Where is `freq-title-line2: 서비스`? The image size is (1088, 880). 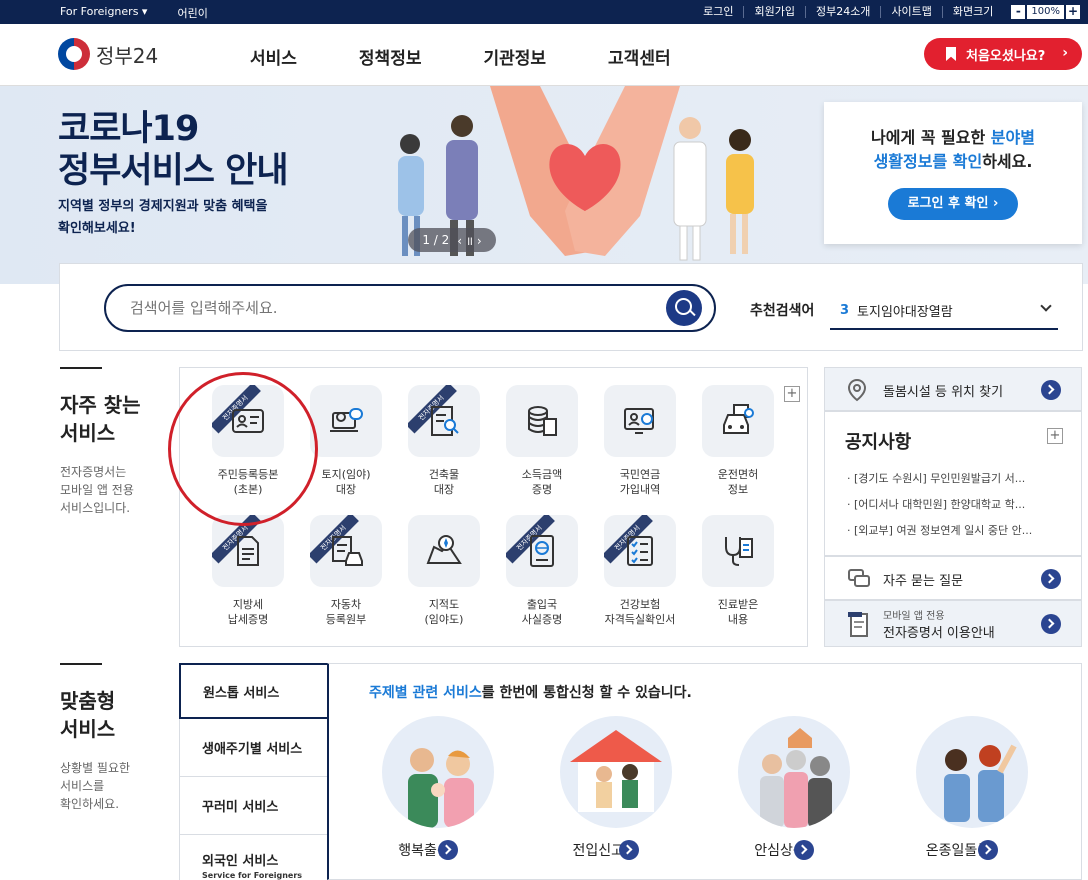 freq-title-line2: 서비스 is located at coordinates (88, 433).